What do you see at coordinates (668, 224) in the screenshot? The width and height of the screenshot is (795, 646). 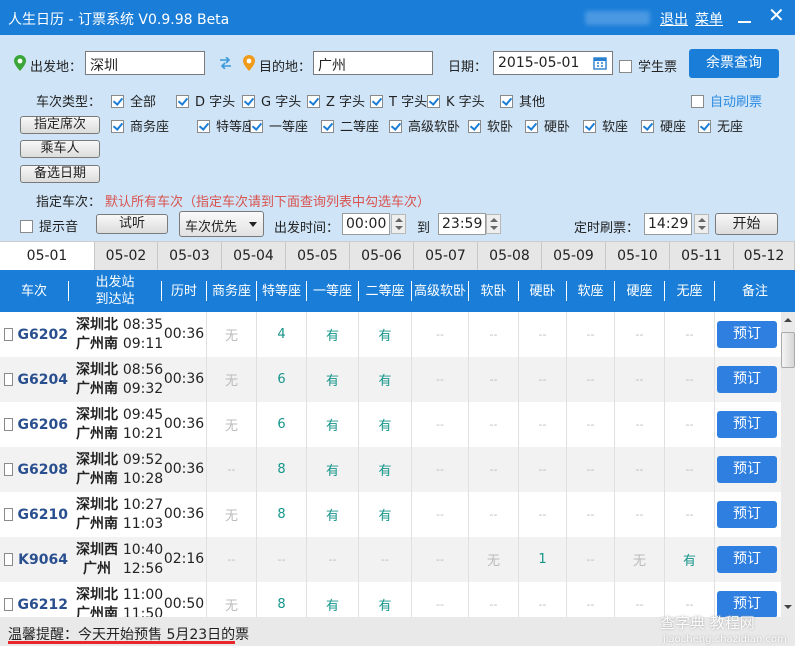 I see `timer-input: 14:29` at bounding box center [668, 224].